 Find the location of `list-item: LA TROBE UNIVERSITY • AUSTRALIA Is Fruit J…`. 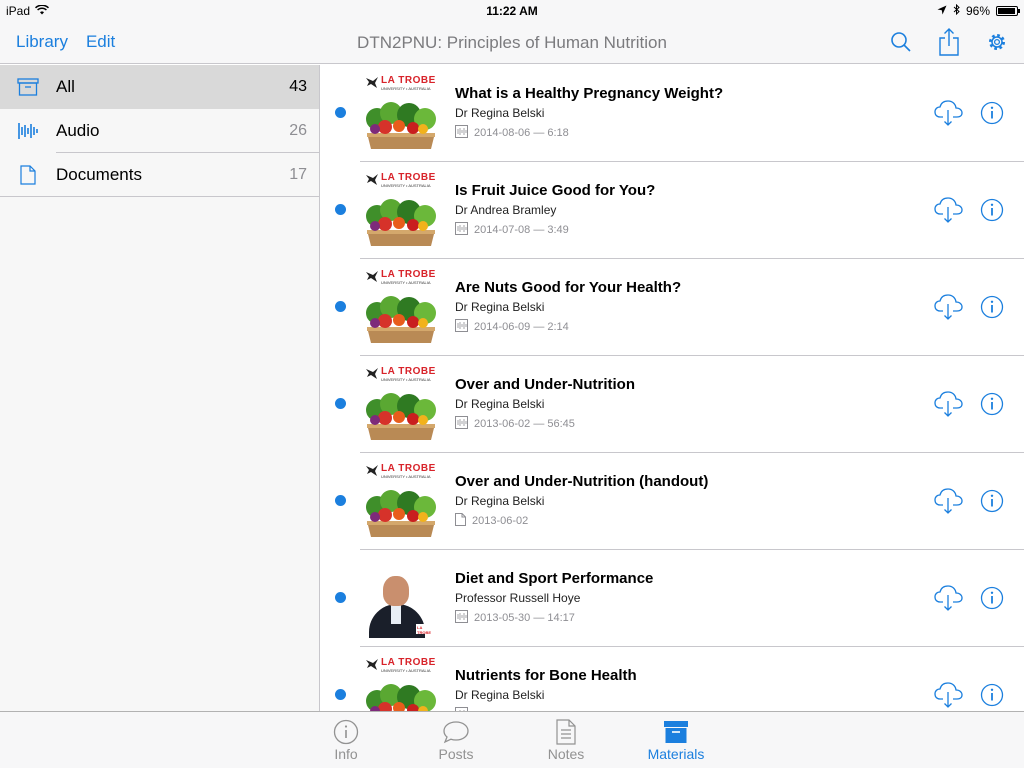

list-item: LA TROBE UNIVERSITY • AUSTRALIA Is Fruit J… is located at coordinates (679, 210).